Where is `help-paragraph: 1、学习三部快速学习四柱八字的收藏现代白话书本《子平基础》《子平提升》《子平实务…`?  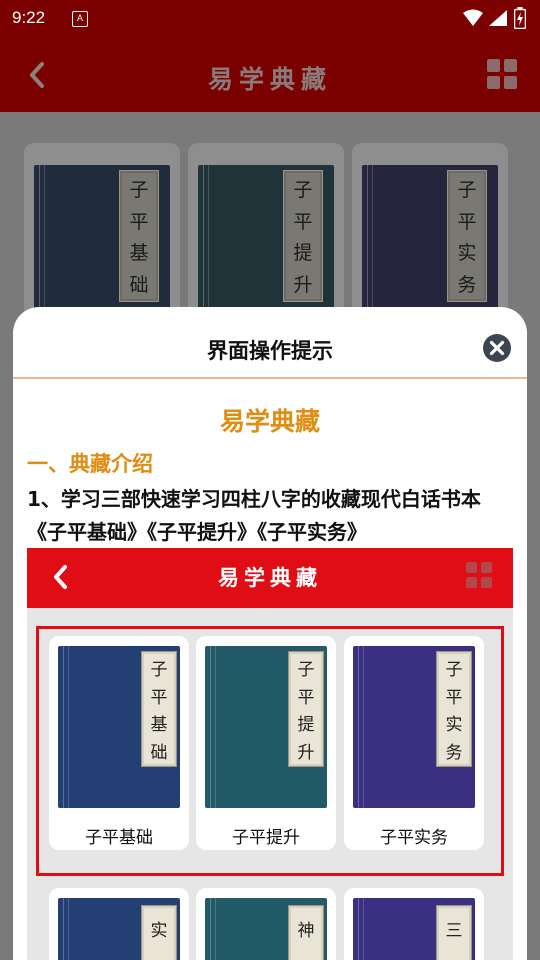
help-paragraph: 1、学习三部快速学习四柱八字的收藏现代白话书本《子平基础》《子平提升》《子平实务… is located at coordinates (254, 515).